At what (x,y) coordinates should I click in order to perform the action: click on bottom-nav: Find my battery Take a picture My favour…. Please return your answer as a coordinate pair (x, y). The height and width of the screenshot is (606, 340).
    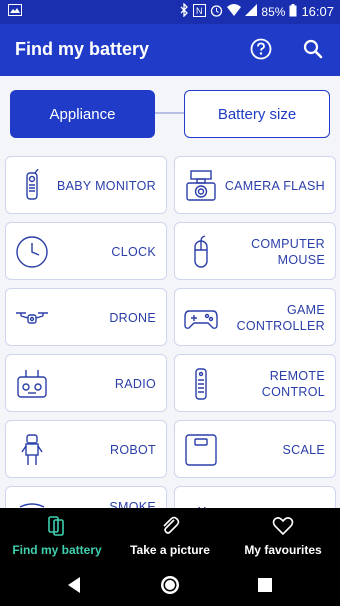
    Looking at the image, I should click on (170, 536).